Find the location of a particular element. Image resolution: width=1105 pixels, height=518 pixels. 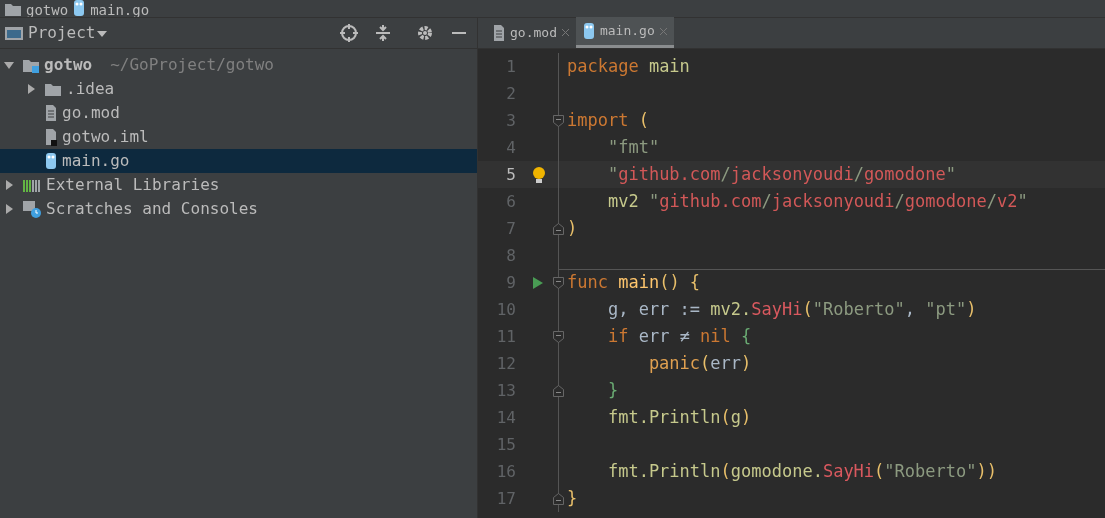

scratch-clock-icon is located at coordinates (32, 209).